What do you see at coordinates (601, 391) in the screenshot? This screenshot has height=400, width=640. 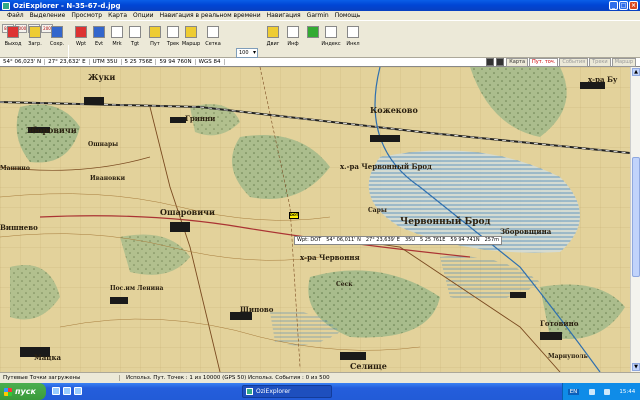 I see `system-tray: EN 15:44` at bounding box center [601, 391].